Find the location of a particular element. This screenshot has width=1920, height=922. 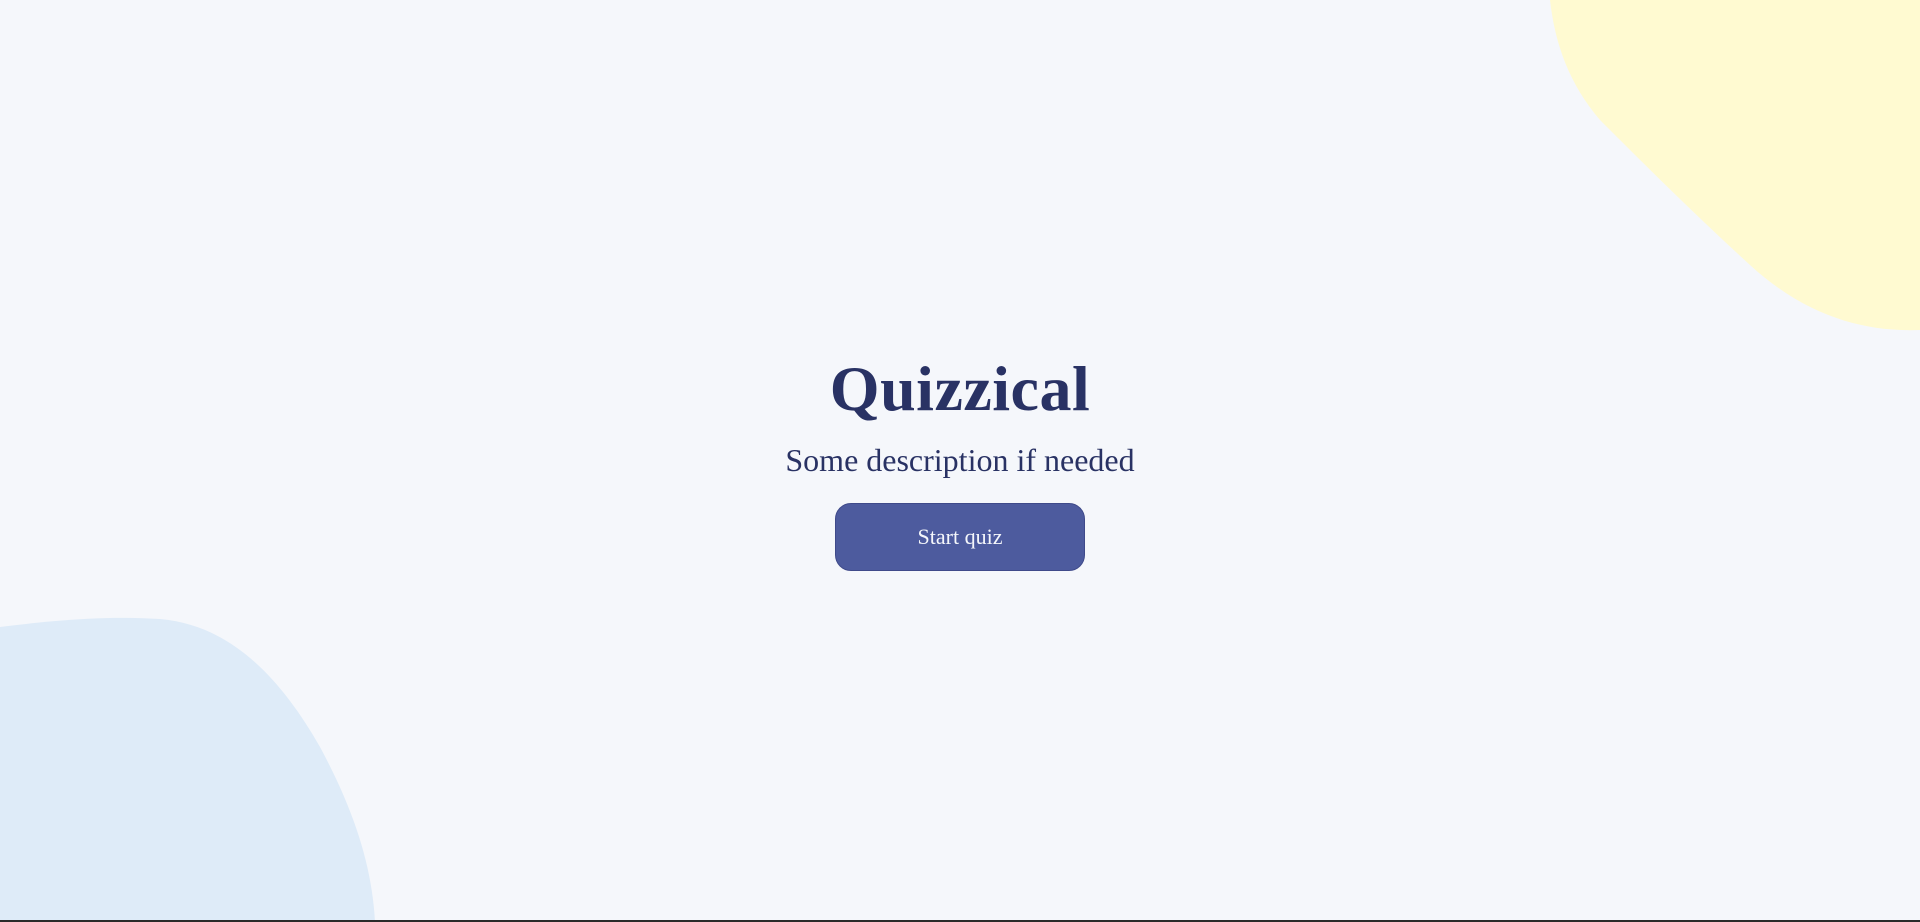

page-description: Some description if needed is located at coordinates (960, 460).